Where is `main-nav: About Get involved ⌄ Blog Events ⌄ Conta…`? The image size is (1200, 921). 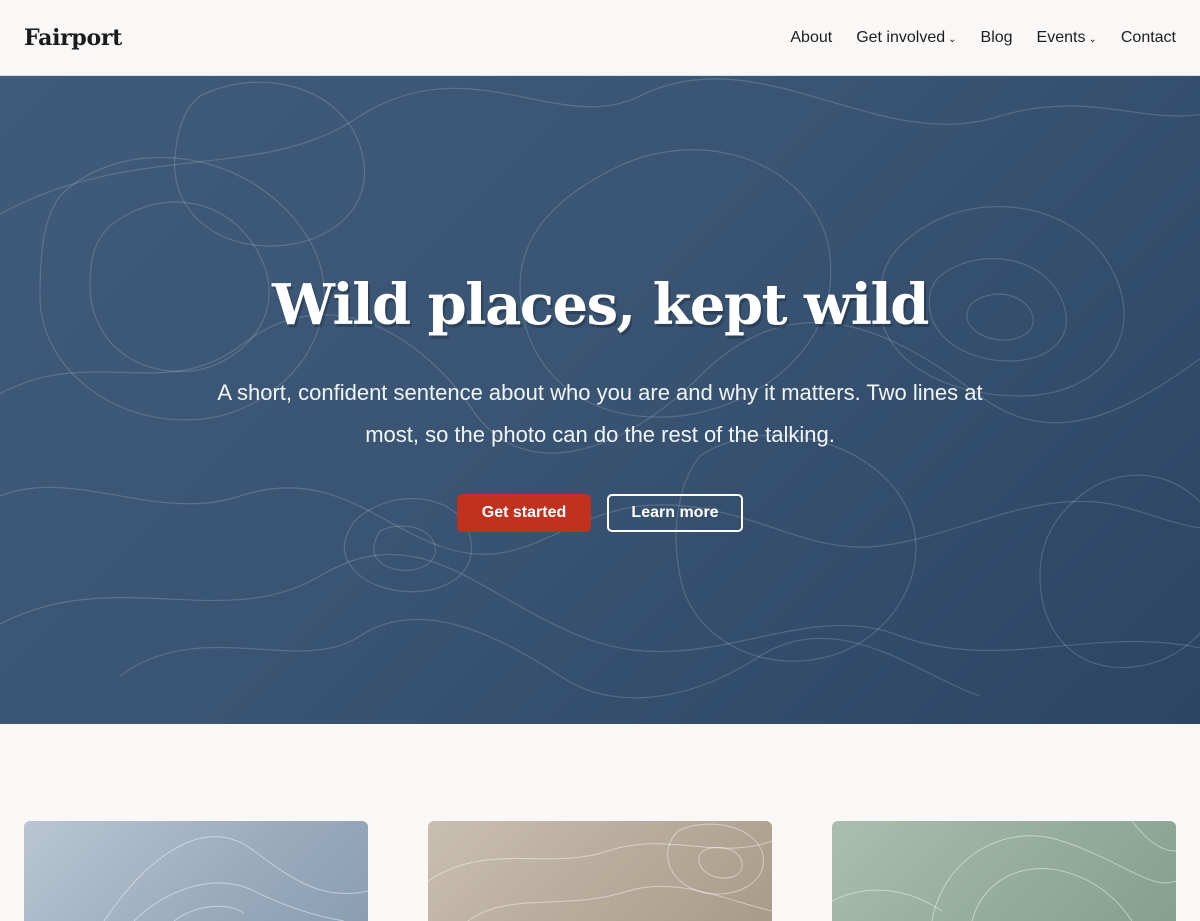 main-nav: About Get involved ⌄ Blog Events ⌄ Conta… is located at coordinates (983, 38).